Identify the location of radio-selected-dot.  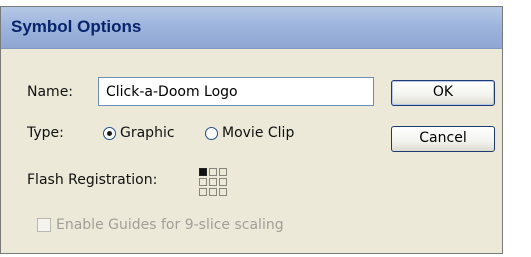
(109, 133).